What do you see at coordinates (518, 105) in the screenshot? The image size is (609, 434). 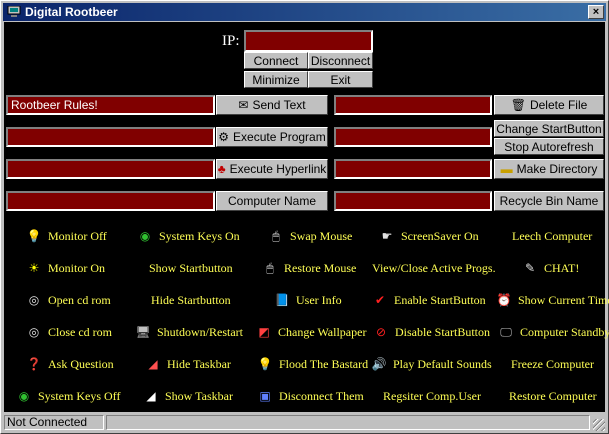 I see `trash-icon: 🗑` at bounding box center [518, 105].